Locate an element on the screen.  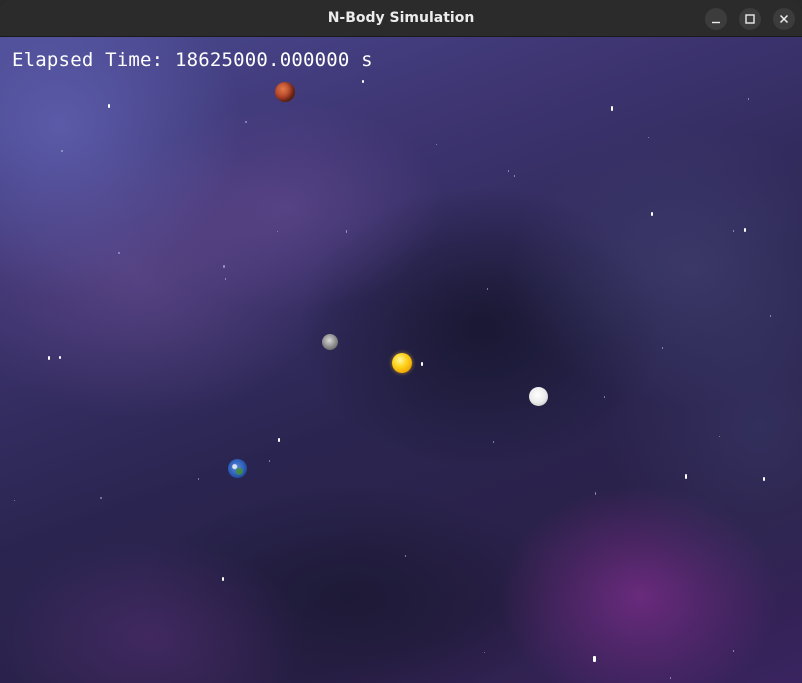
mercury-icon is located at coordinates (330, 342).